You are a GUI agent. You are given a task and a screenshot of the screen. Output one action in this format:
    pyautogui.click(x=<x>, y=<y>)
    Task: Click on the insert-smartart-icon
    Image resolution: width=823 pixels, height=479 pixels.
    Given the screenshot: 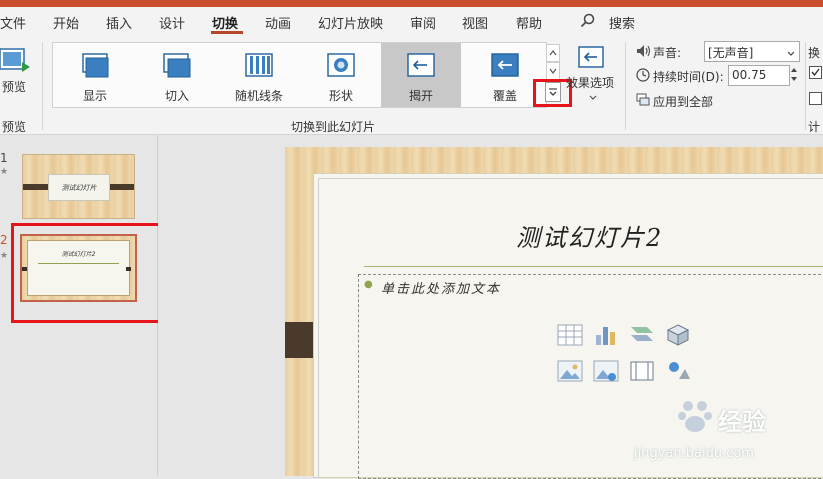 What is the action you would take?
    pyautogui.click(x=642, y=335)
    